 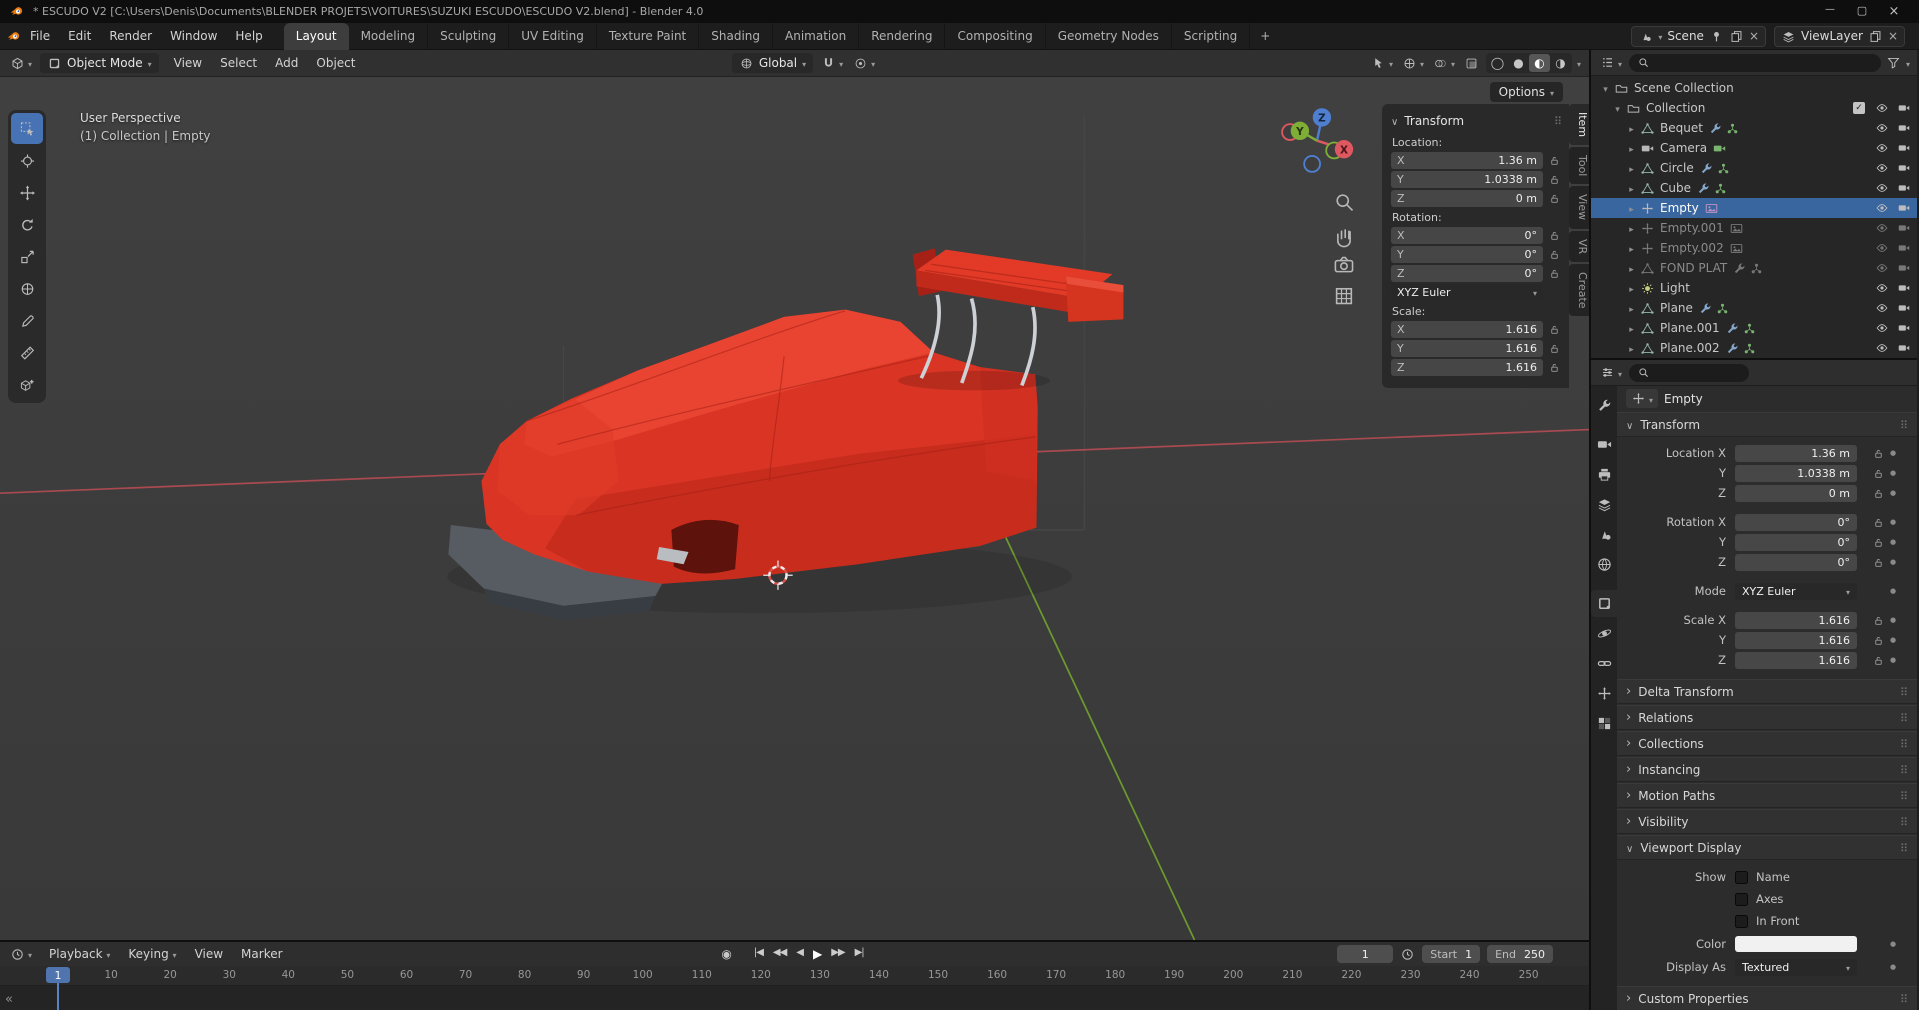 What do you see at coordinates (1604, 564) in the screenshot?
I see `properties-tab-world` at bounding box center [1604, 564].